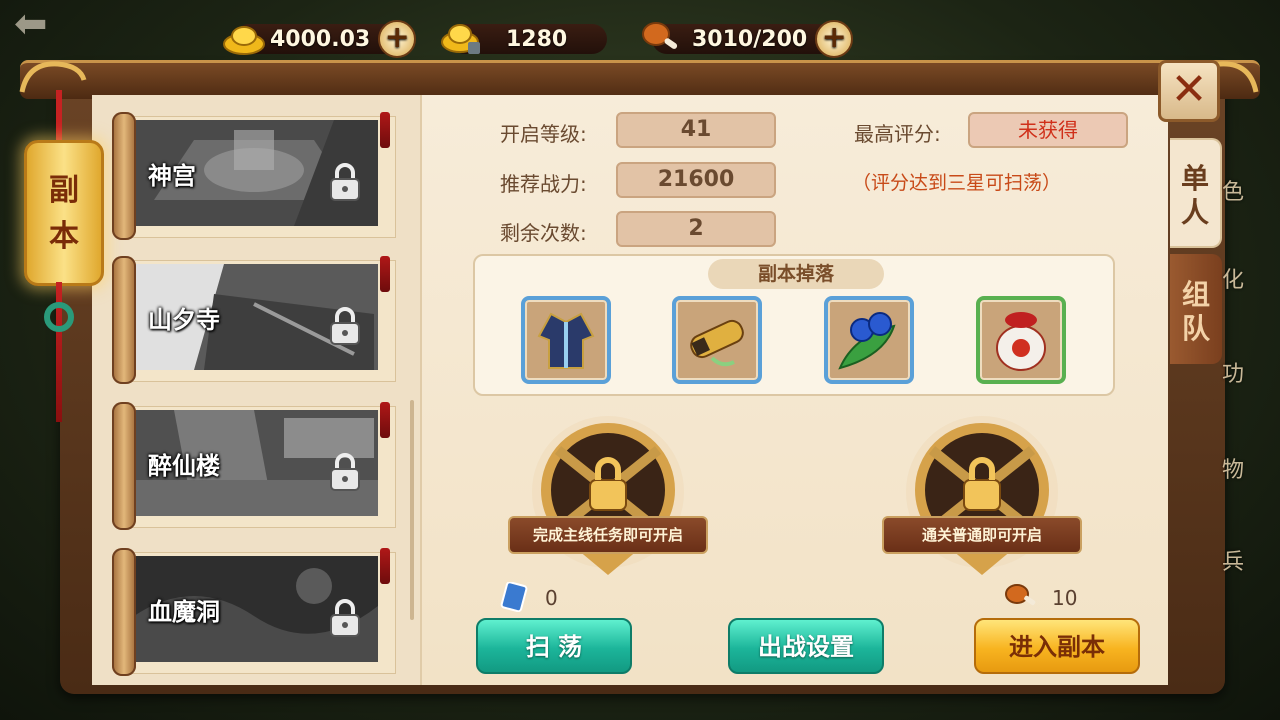  Describe the element at coordinates (1233, 562) in the screenshot. I see `bg-menu-text: 兵` at that location.